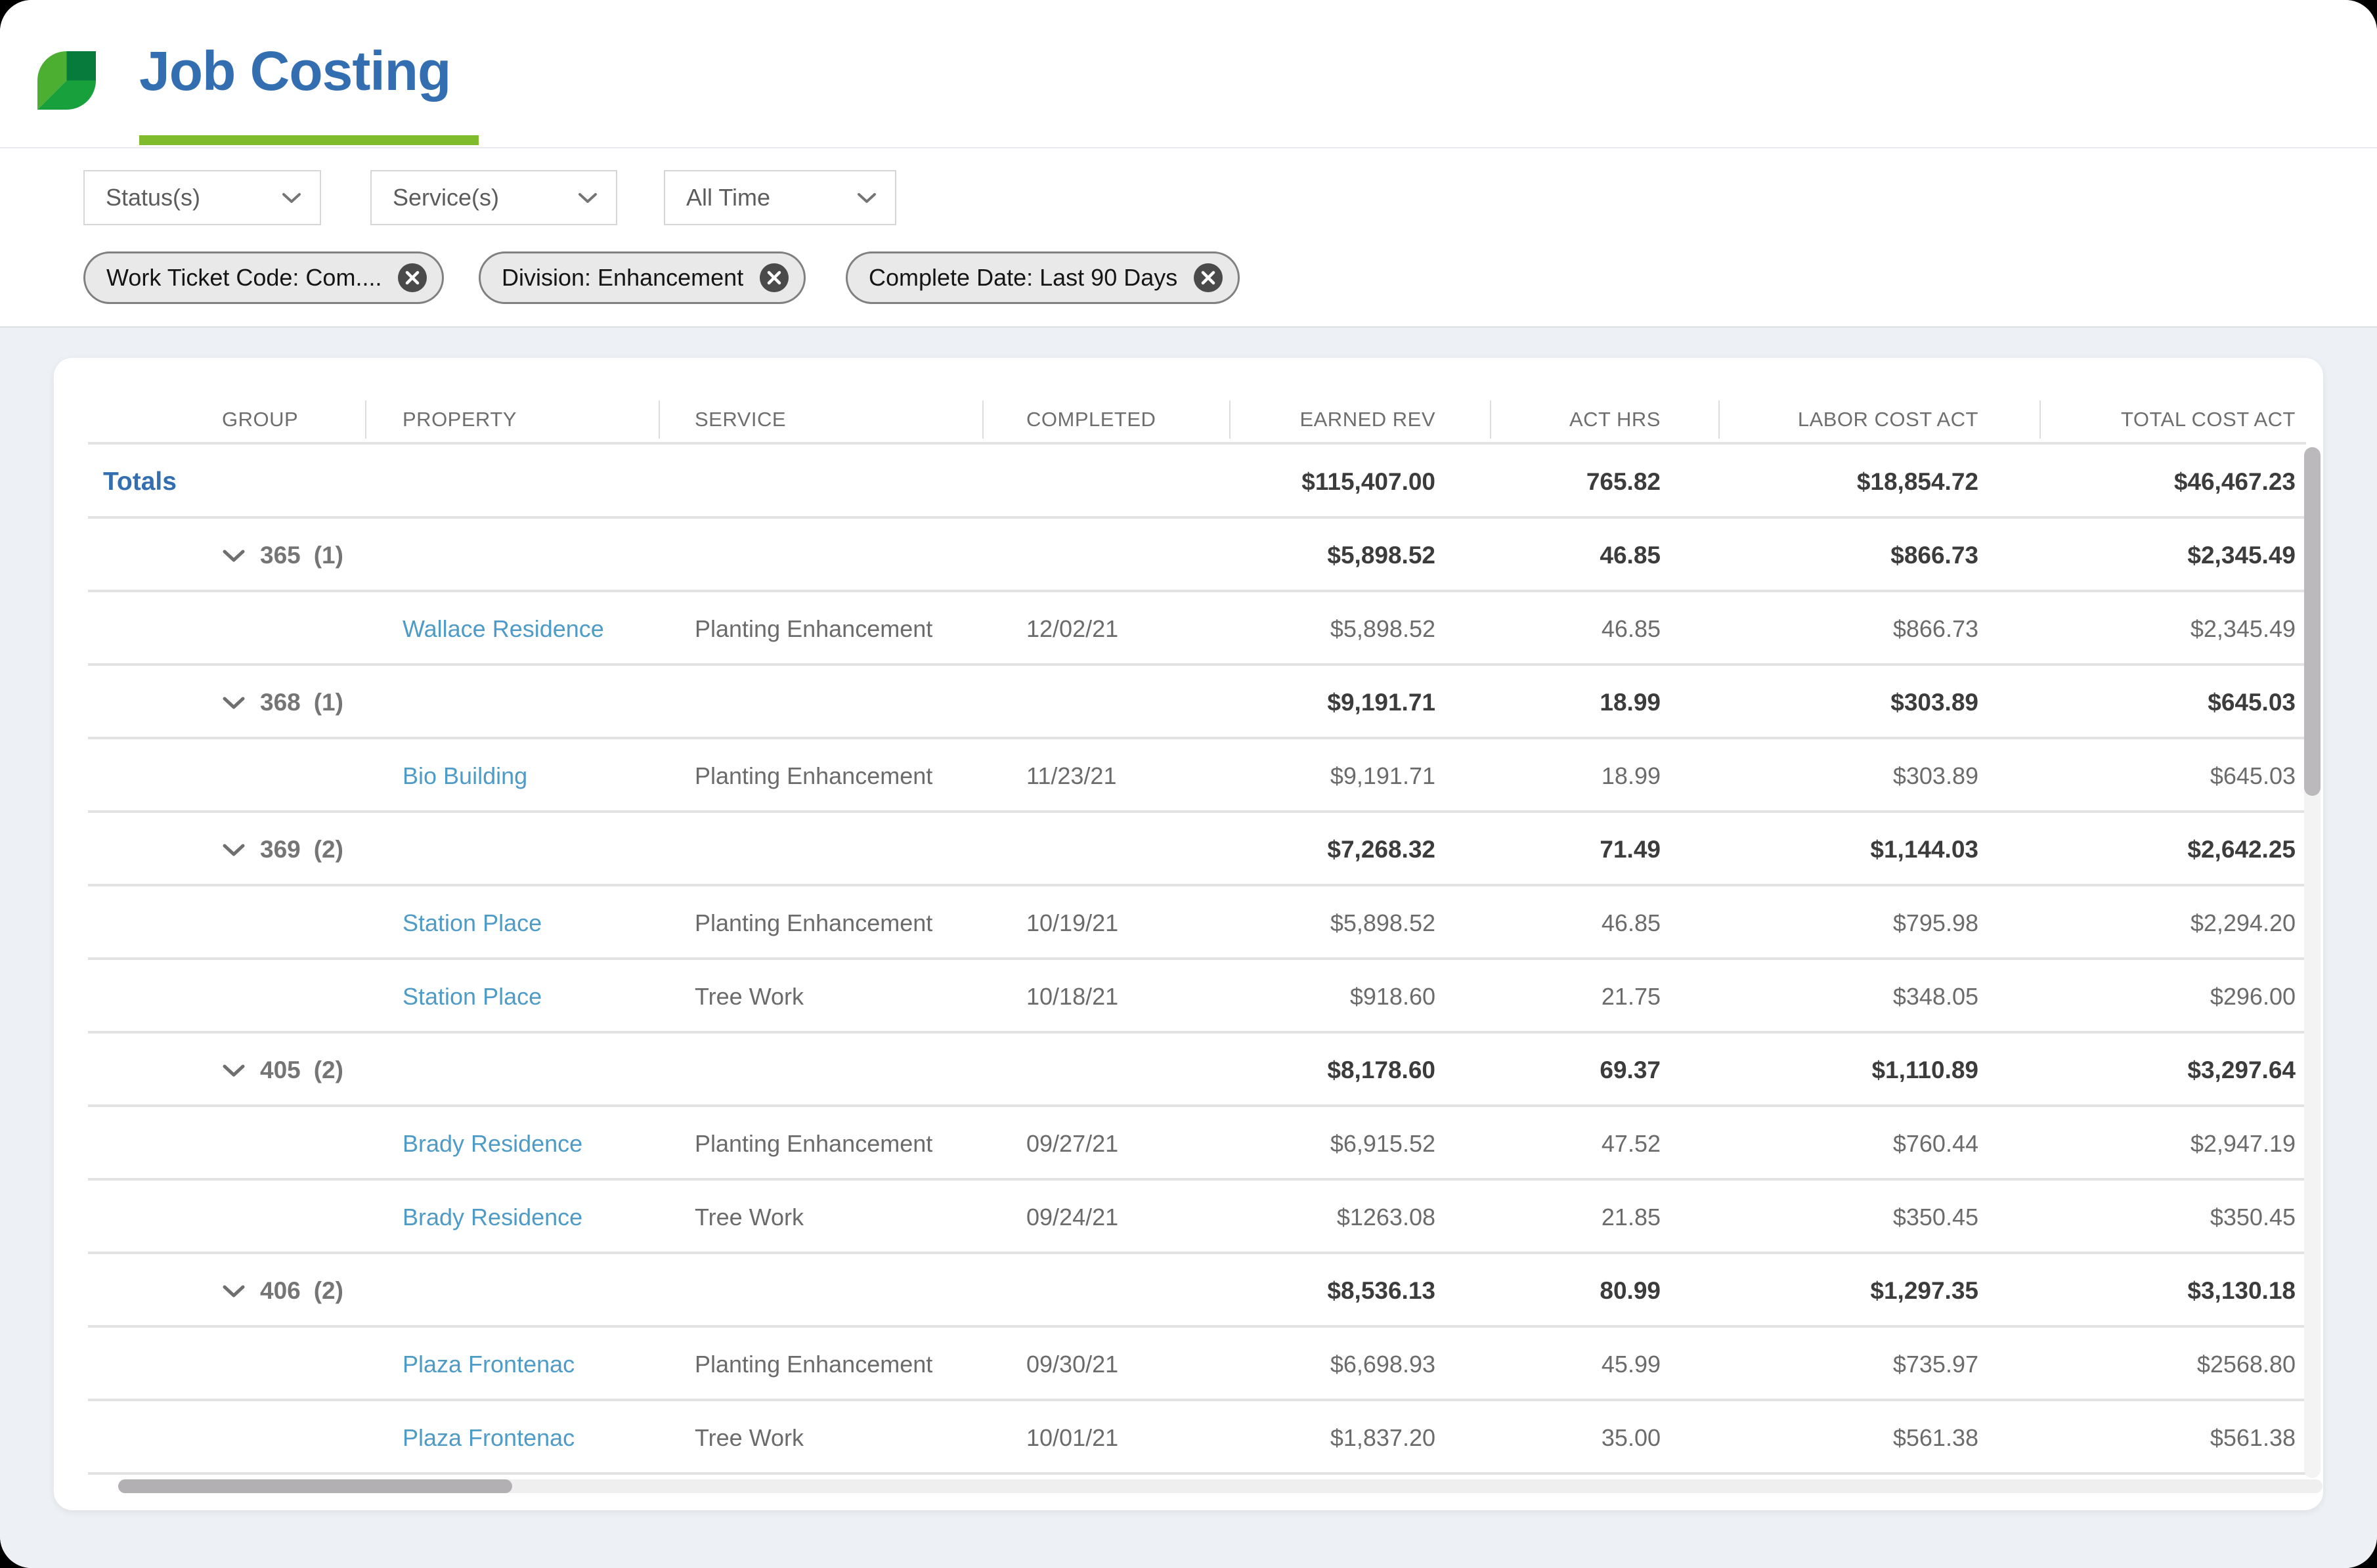 Image resolution: width=2377 pixels, height=1568 pixels. What do you see at coordinates (210, 1071) in the screenshot?
I see `group-cell: 405 (2)` at bounding box center [210, 1071].